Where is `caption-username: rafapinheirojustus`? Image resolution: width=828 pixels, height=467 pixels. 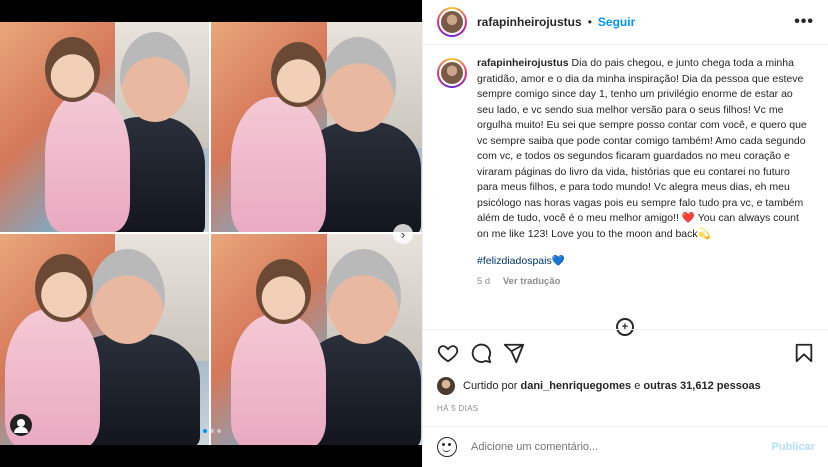 caption-username: rafapinheirojustus is located at coordinates (523, 63).